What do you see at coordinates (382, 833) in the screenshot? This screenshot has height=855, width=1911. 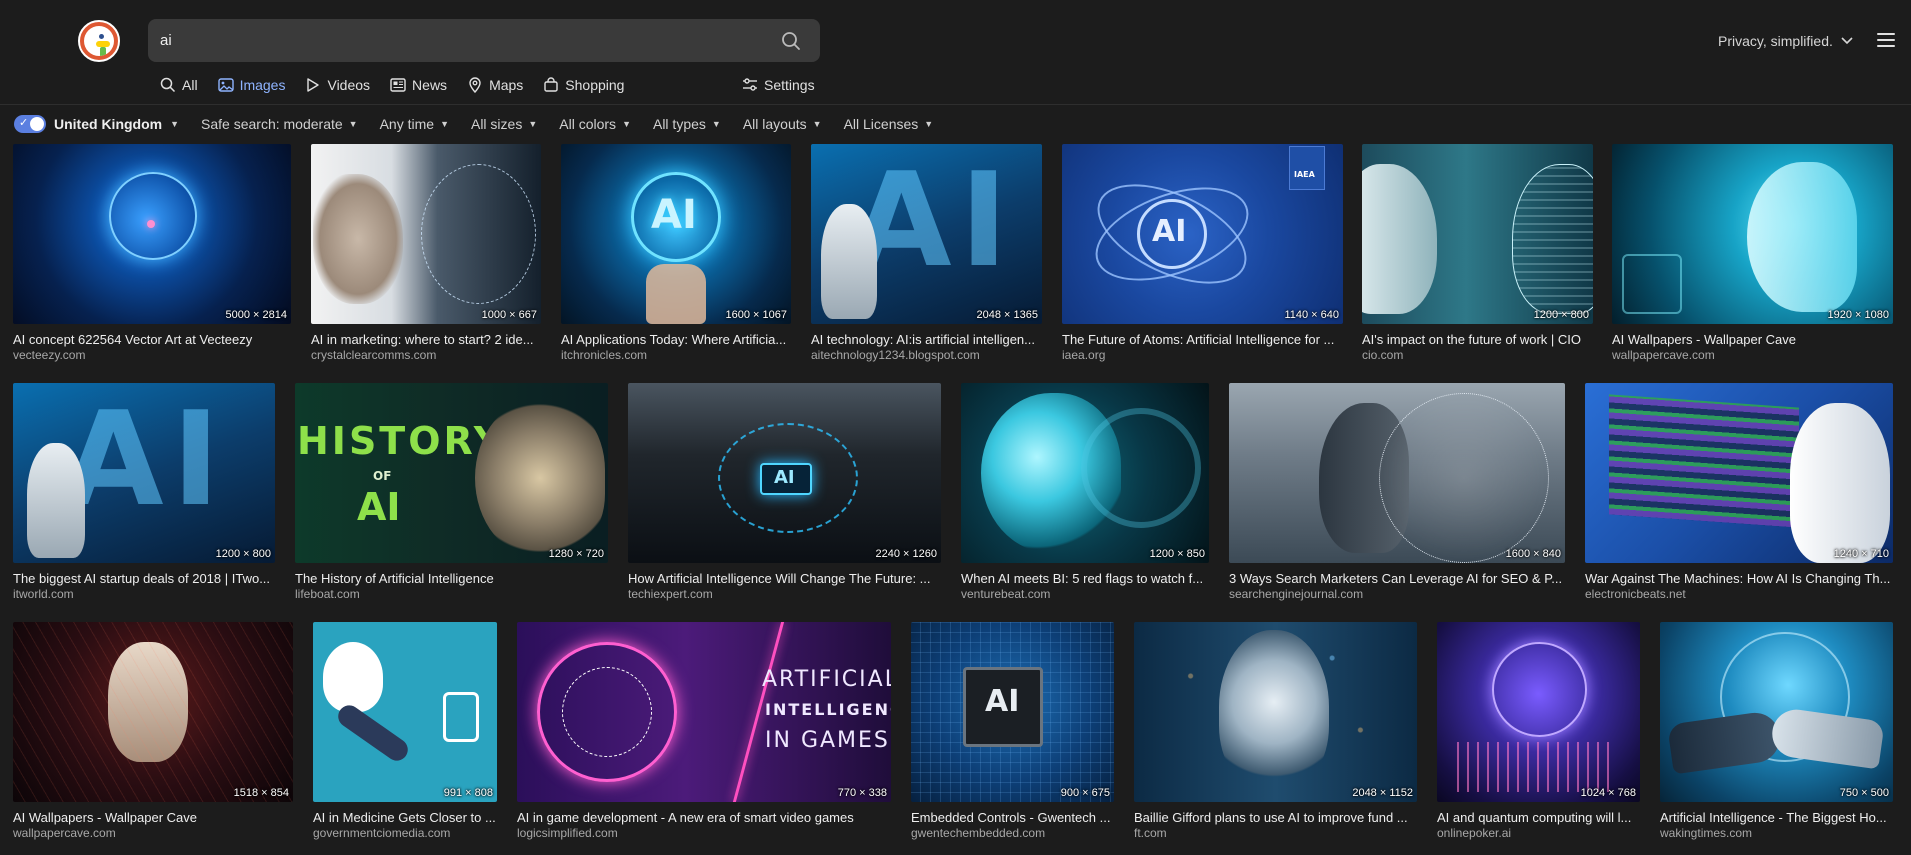 I see `image-source: governmentciomedia.com` at bounding box center [382, 833].